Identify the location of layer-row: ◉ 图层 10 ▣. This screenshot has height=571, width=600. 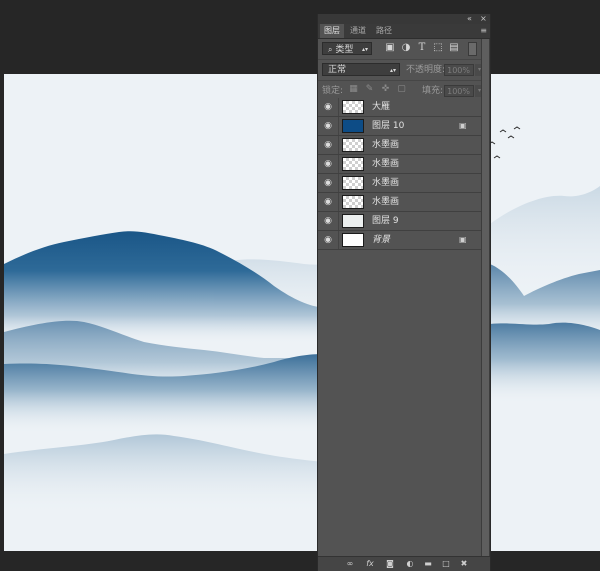
(400, 126).